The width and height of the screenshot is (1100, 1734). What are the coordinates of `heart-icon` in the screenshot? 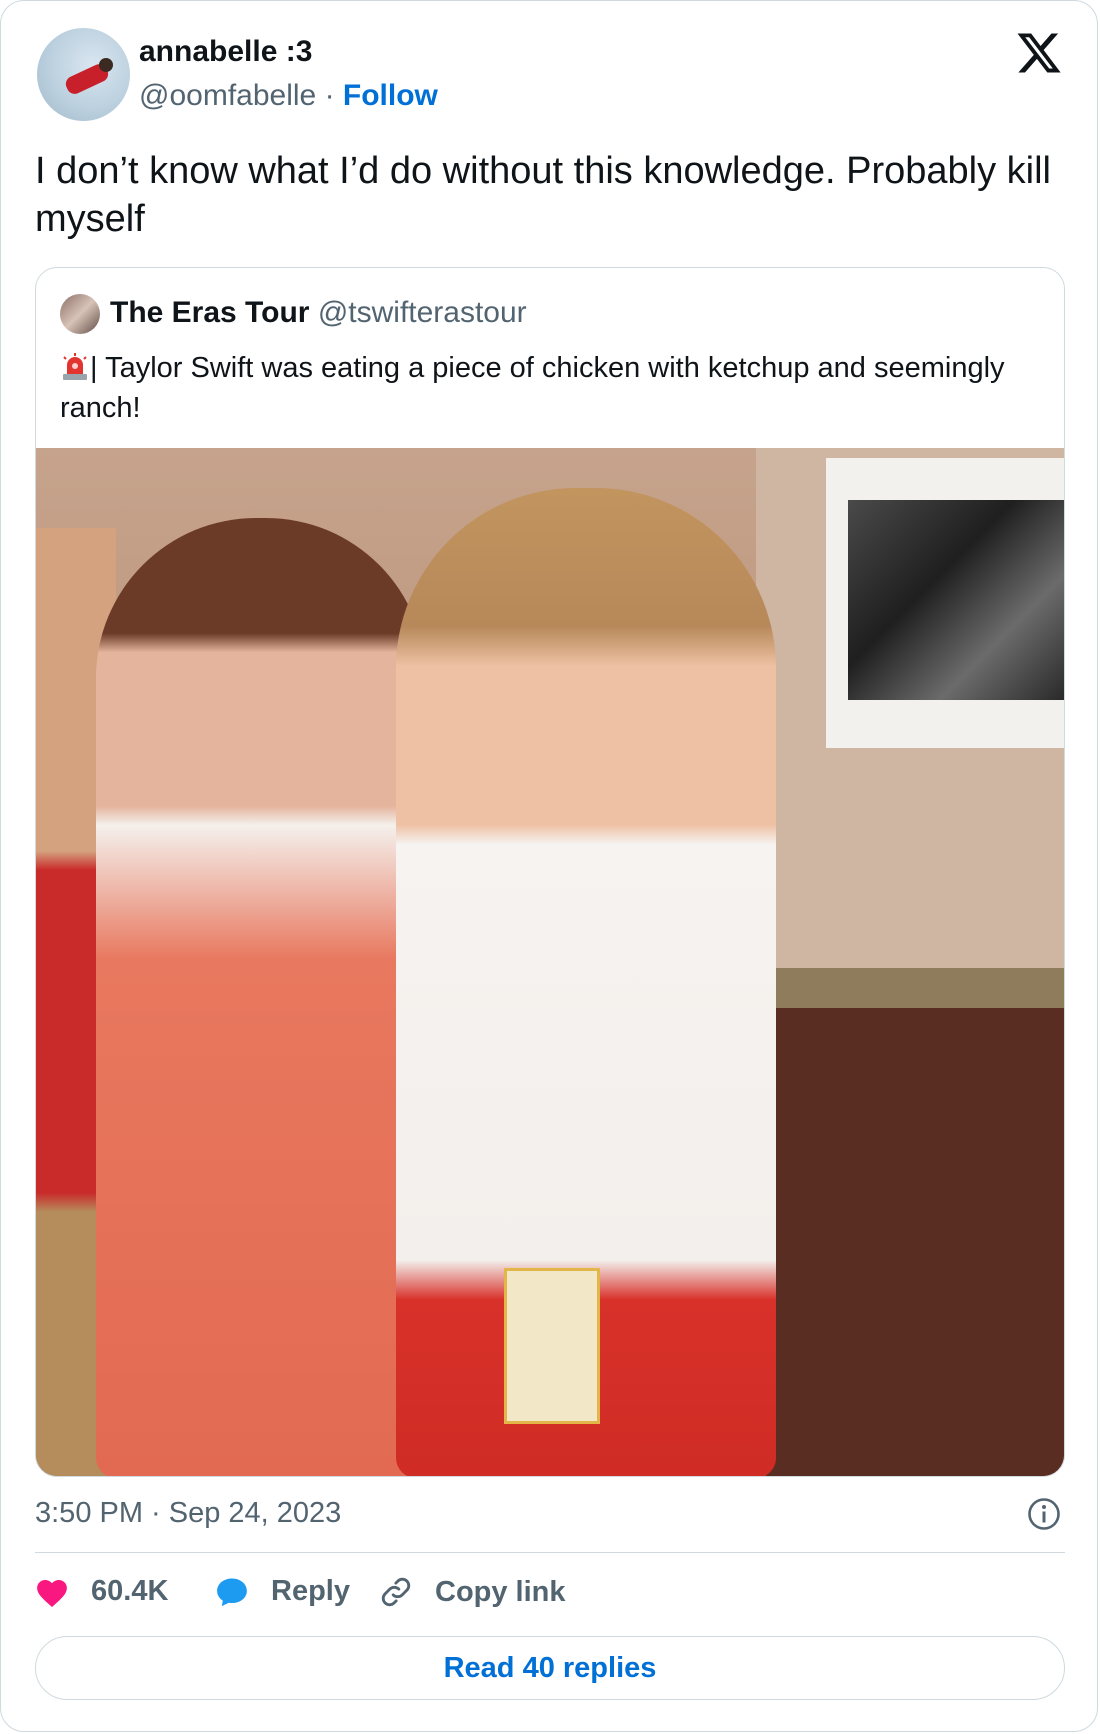 It's located at (52, 1593).